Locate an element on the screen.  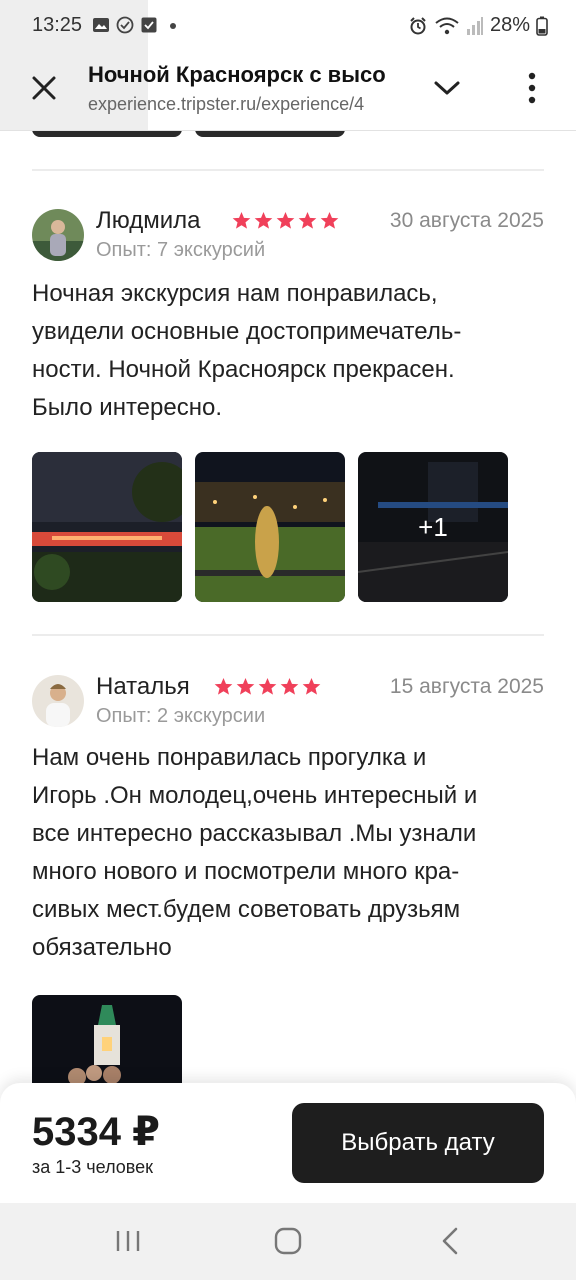
system-icons: 28% is located at coordinates (478, 25).